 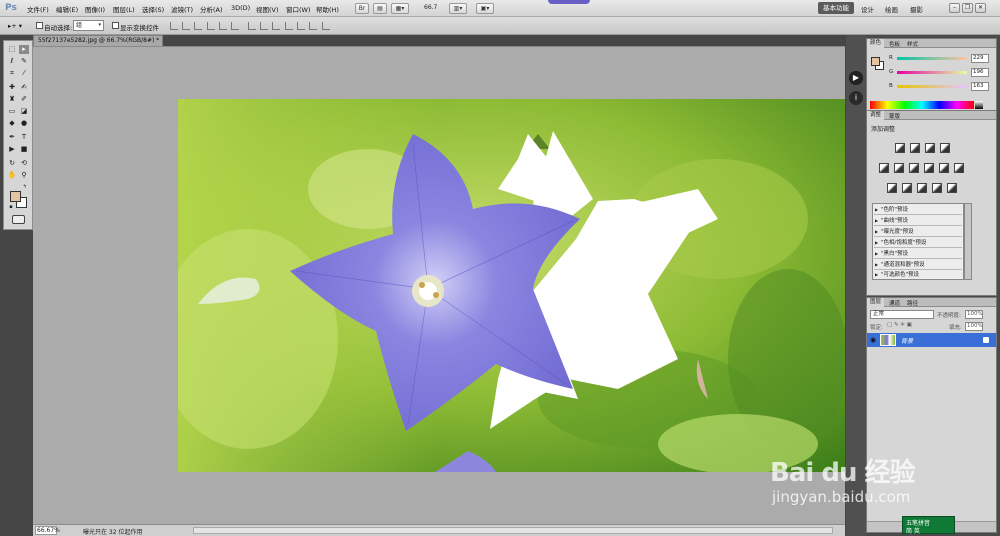 I want to click on 3d-orbit-icon: ⟲, so click(x=24, y=163).